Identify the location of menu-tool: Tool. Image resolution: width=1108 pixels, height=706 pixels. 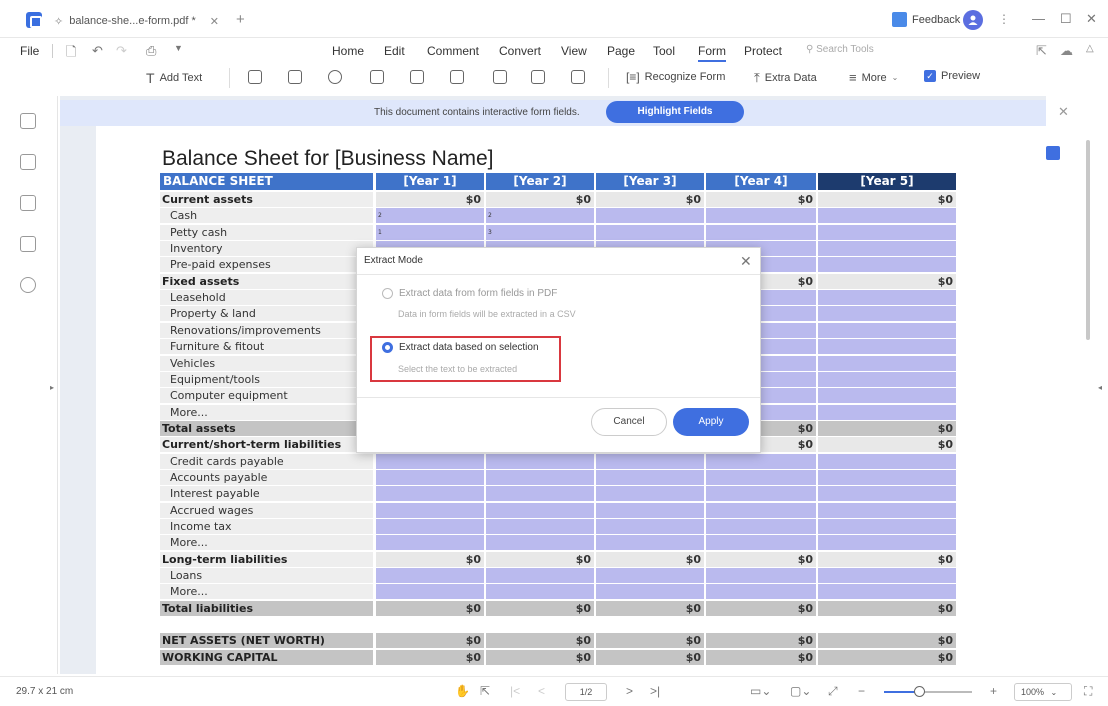
(664, 51).